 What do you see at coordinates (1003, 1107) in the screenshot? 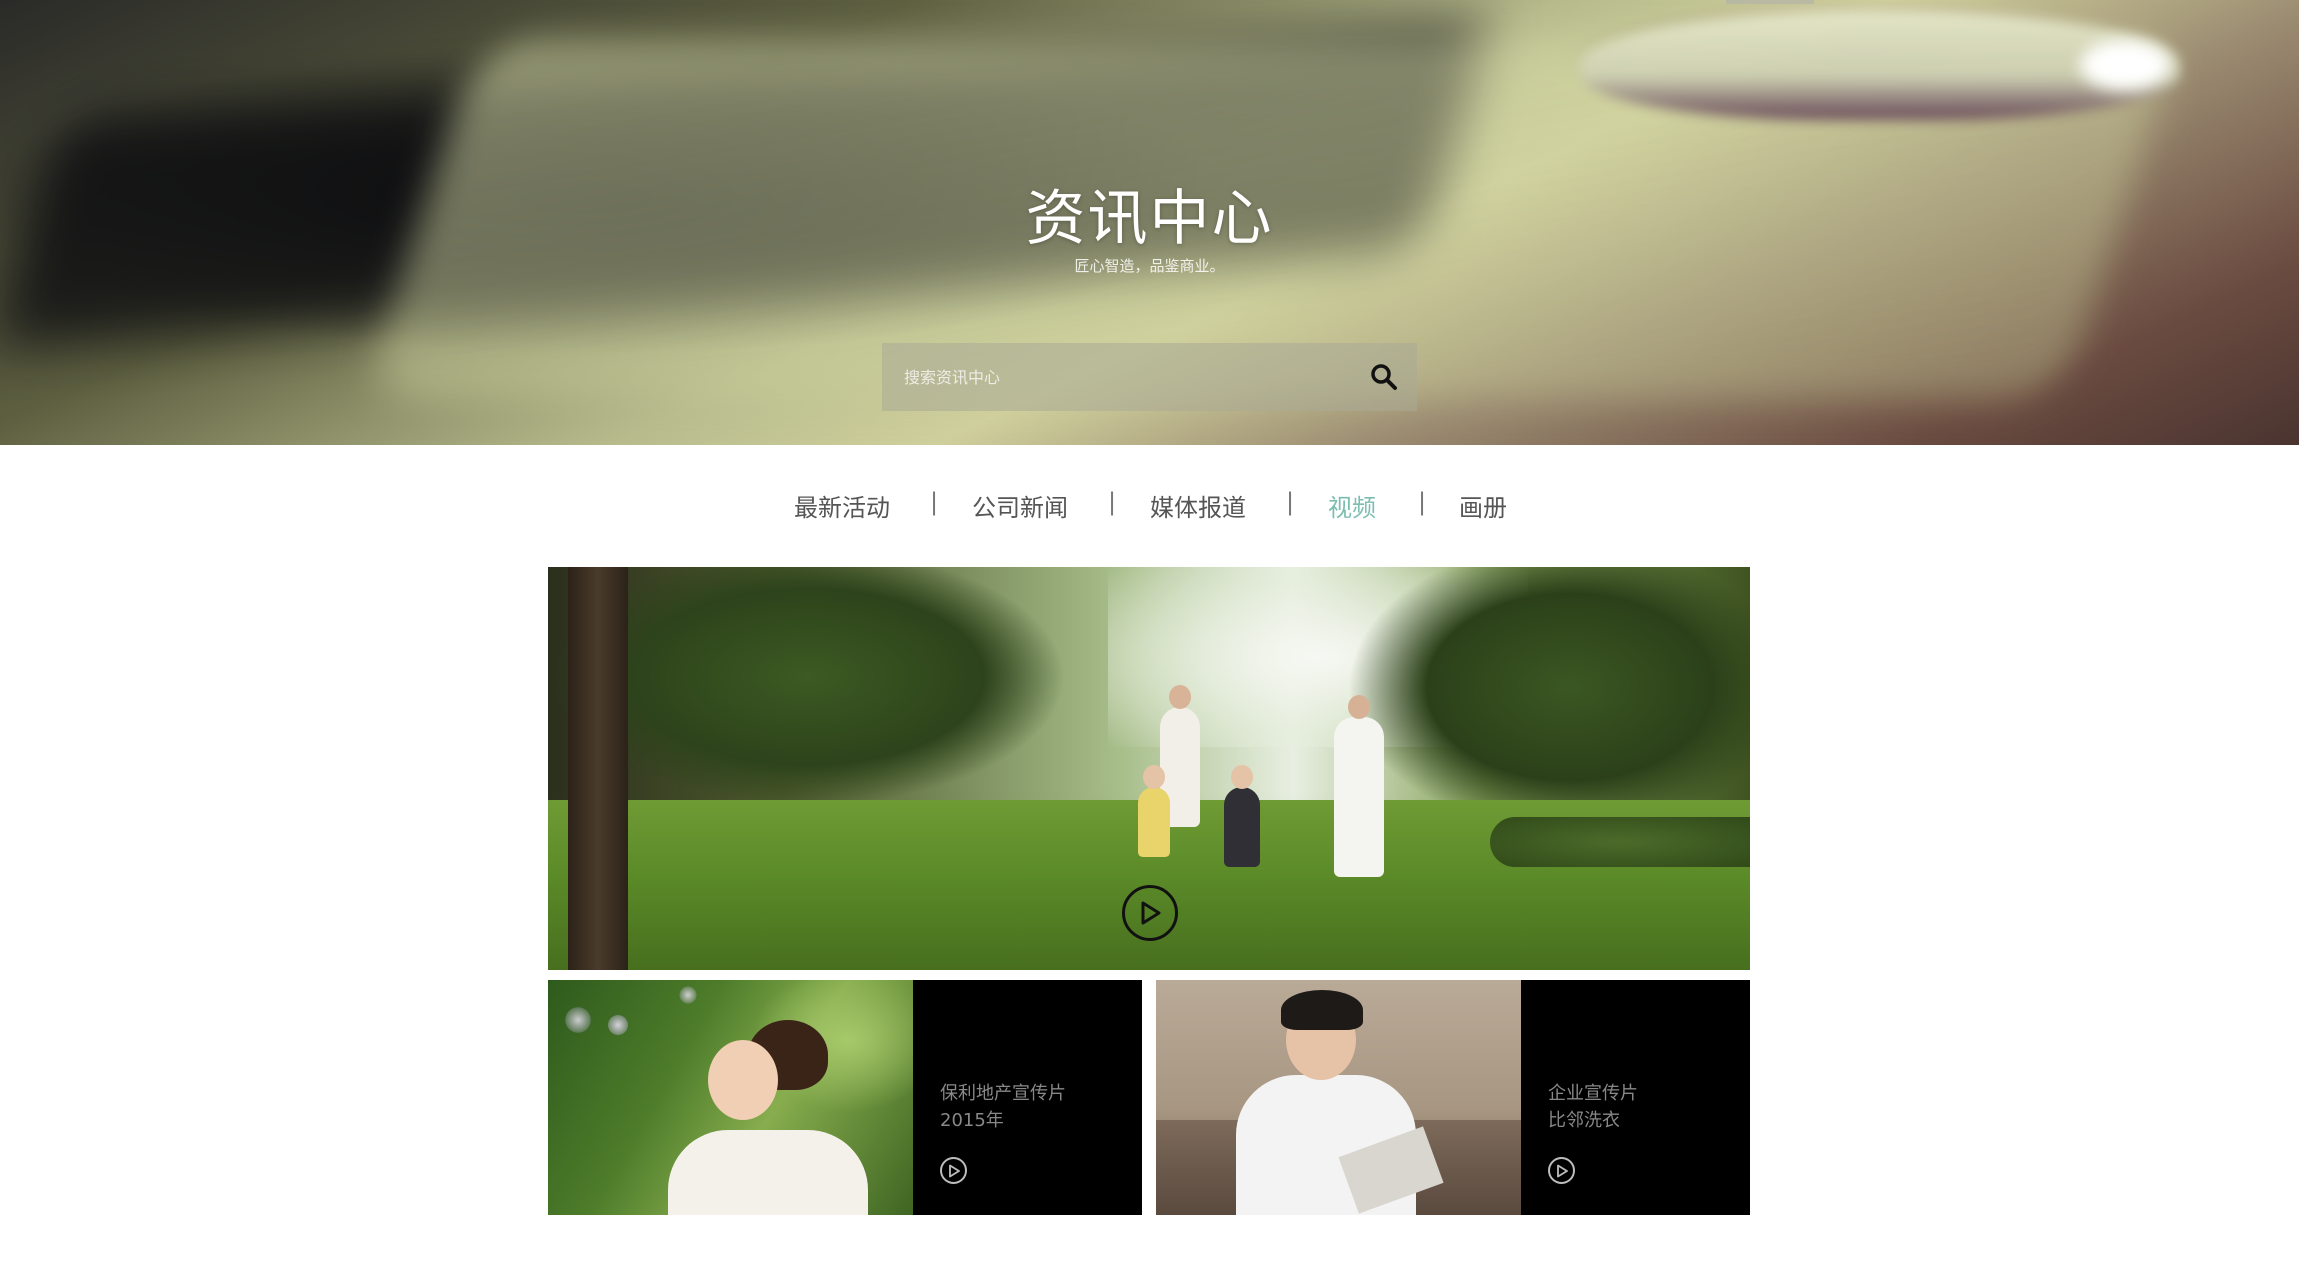
I see `video-caption: 保利地产宣传片 2015年` at bounding box center [1003, 1107].